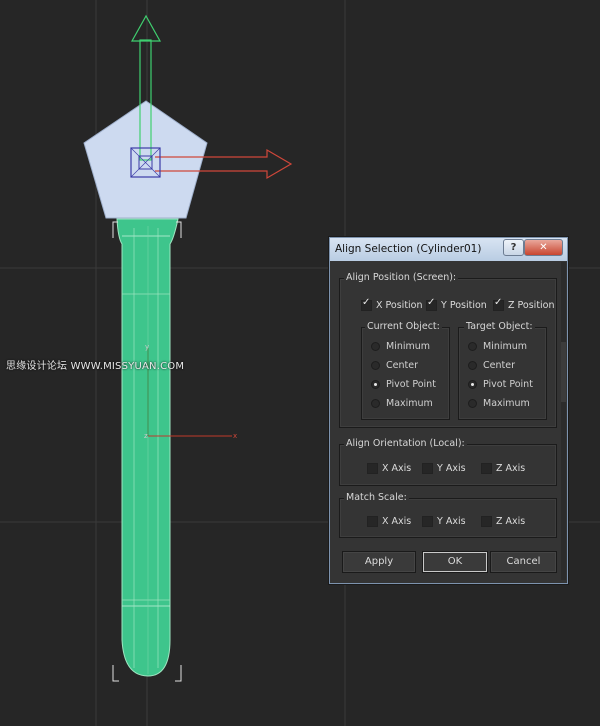  I want to click on help-button: ?, so click(513, 247).